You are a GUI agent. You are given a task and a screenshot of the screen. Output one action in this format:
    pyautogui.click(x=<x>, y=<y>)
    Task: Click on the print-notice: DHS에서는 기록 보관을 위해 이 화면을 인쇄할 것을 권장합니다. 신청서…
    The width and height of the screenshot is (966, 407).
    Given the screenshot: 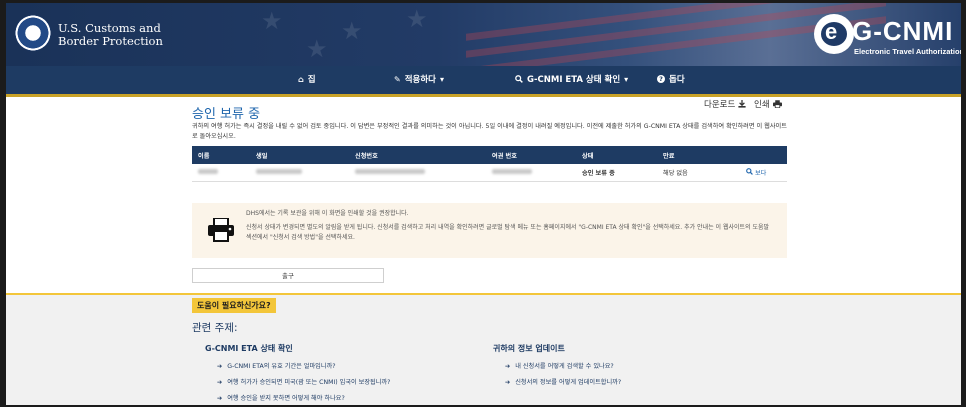 What is the action you would take?
    pyautogui.click(x=489, y=230)
    